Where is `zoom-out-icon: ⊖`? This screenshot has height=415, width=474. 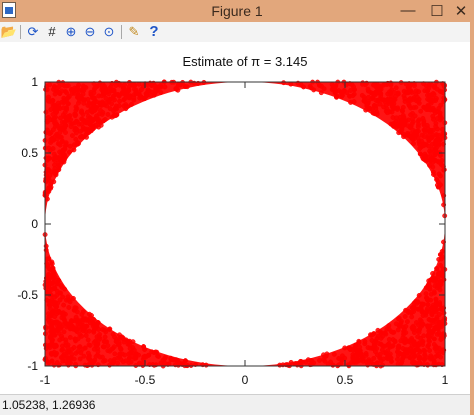 zoom-out-icon: ⊖ is located at coordinates (90, 32).